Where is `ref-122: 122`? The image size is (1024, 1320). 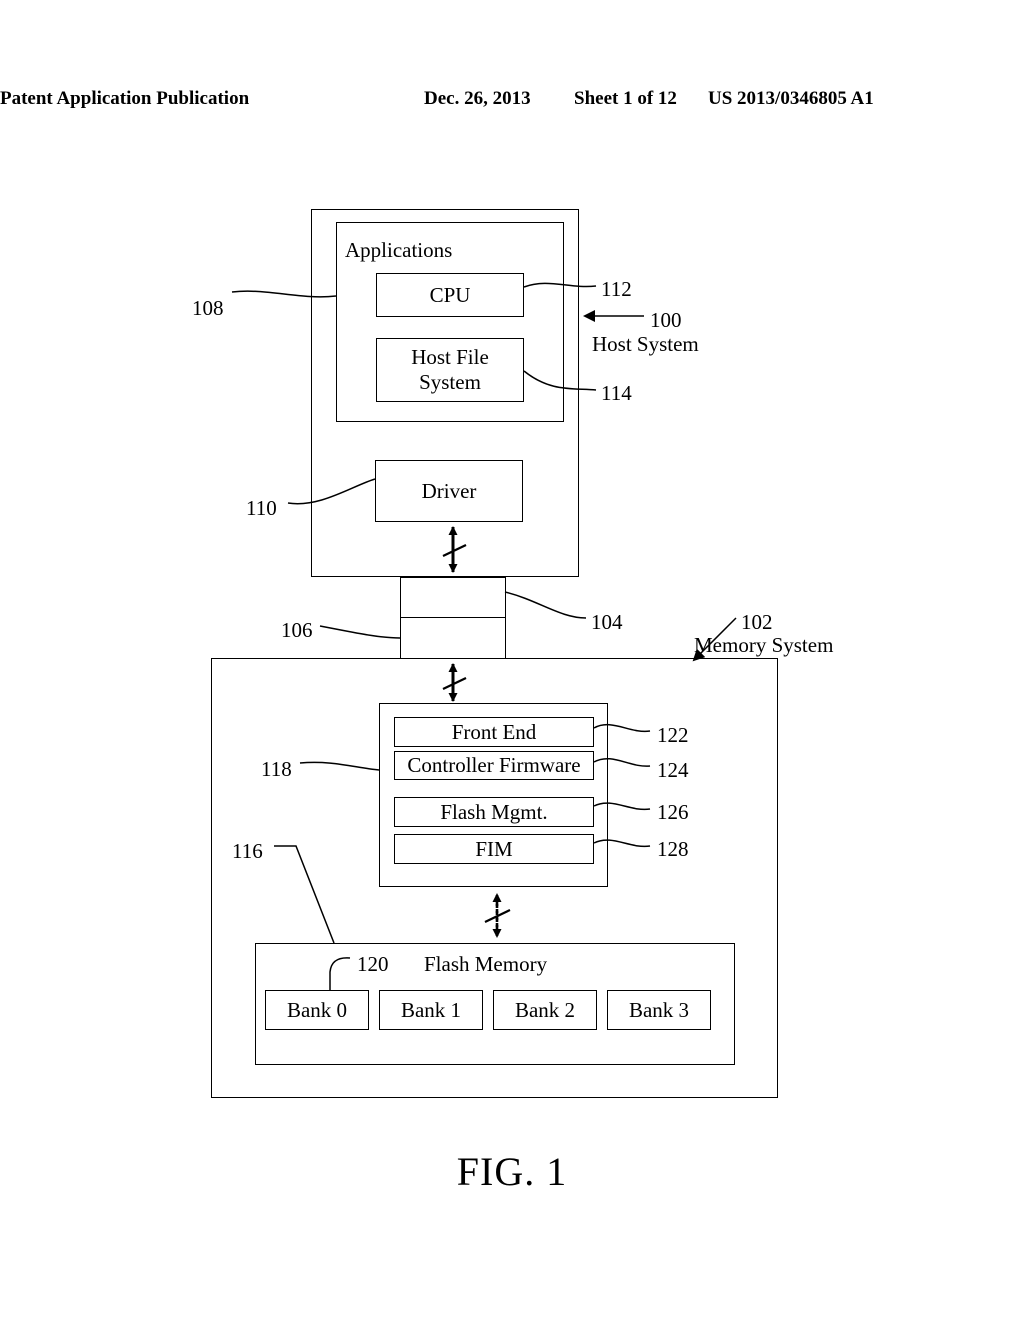
ref-122: 122 is located at coordinates (673, 735).